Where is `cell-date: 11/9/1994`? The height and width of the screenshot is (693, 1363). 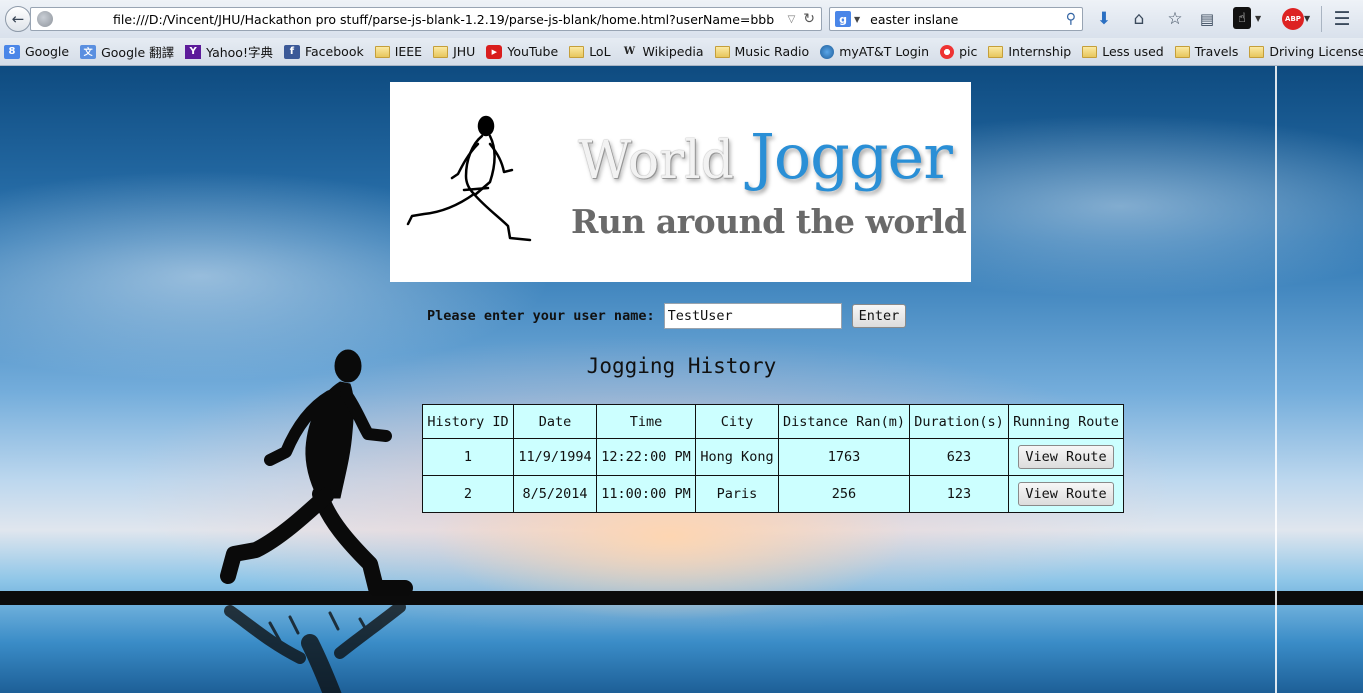 cell-date: 11/9/1994 is located at coordinates (555, 457).